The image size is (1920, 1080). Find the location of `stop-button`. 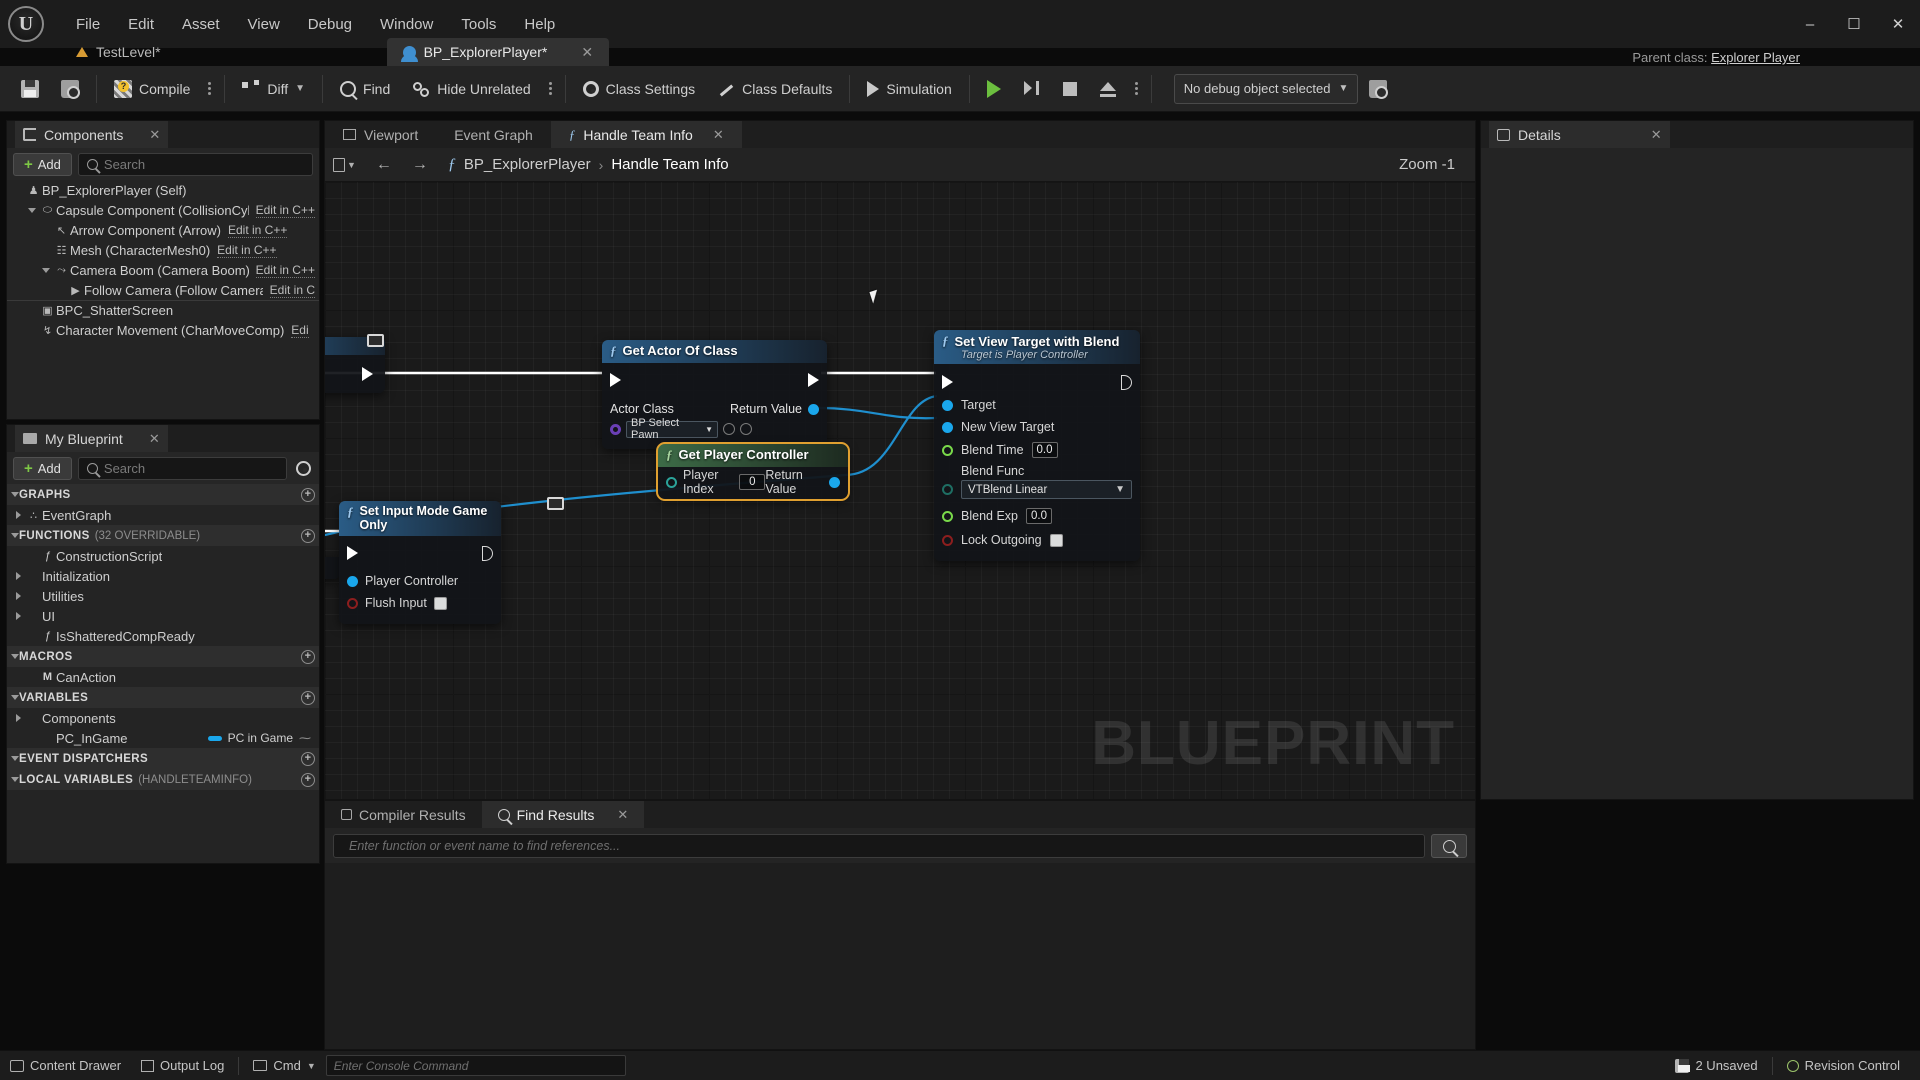

stop-button is located at coordinates (1070, 89).